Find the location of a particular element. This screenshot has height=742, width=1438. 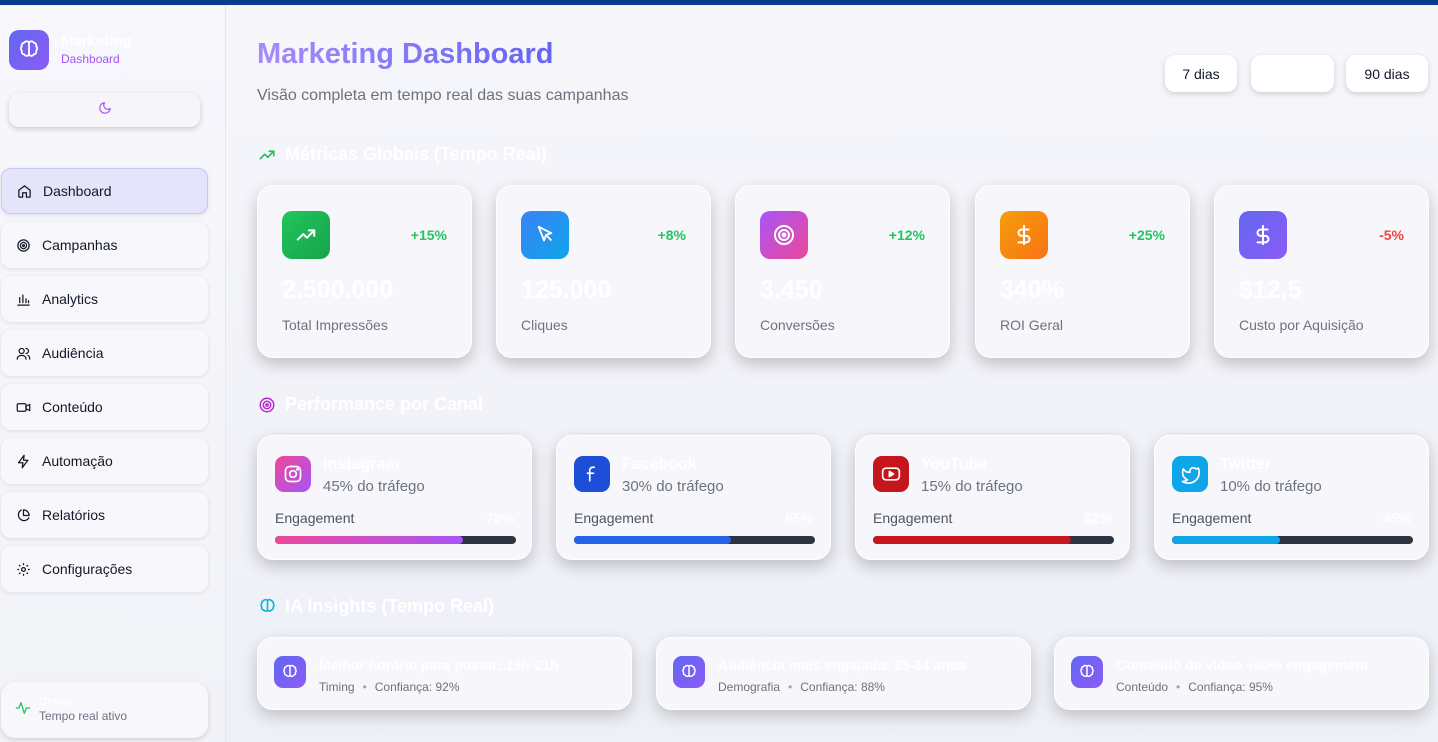

metric-label: Custo por Aquisição is located at coordinates (1301, 325).